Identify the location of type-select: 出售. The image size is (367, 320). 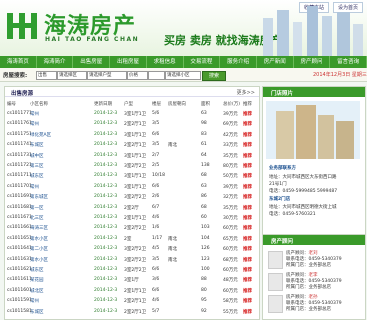
(46, 75).